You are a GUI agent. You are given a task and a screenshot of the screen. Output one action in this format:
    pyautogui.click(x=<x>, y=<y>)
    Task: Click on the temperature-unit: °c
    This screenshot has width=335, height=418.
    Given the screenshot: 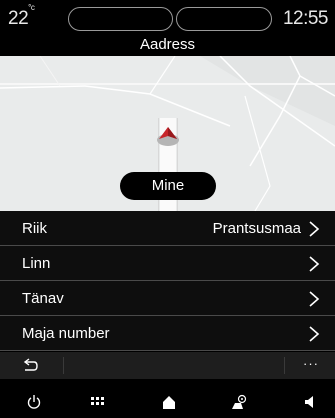 What is the action you would take?
    pyautogui.click(x=31, y=7)
    